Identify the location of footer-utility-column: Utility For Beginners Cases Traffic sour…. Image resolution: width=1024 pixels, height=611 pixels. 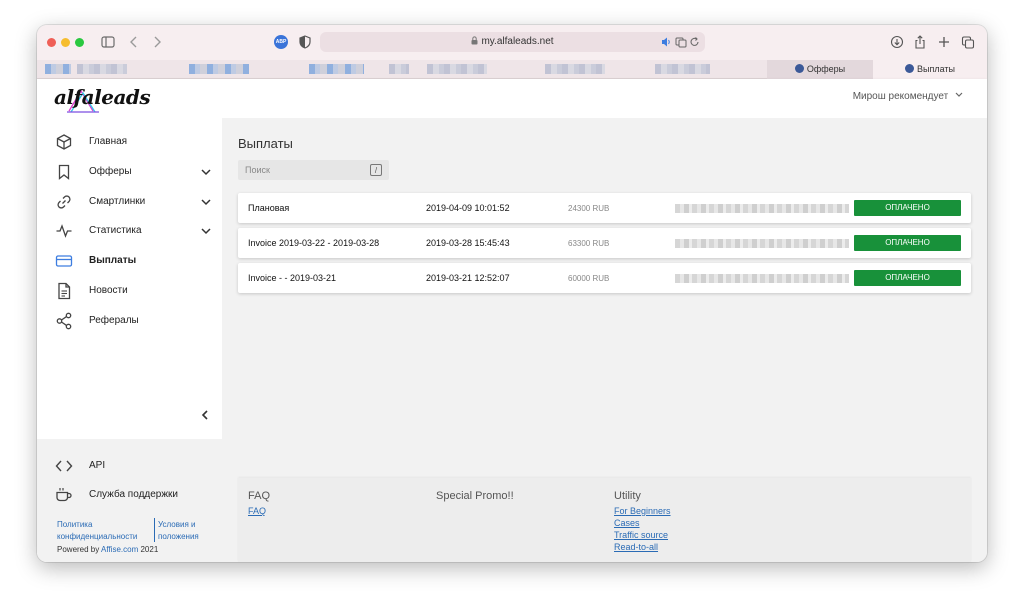
(642, 521).